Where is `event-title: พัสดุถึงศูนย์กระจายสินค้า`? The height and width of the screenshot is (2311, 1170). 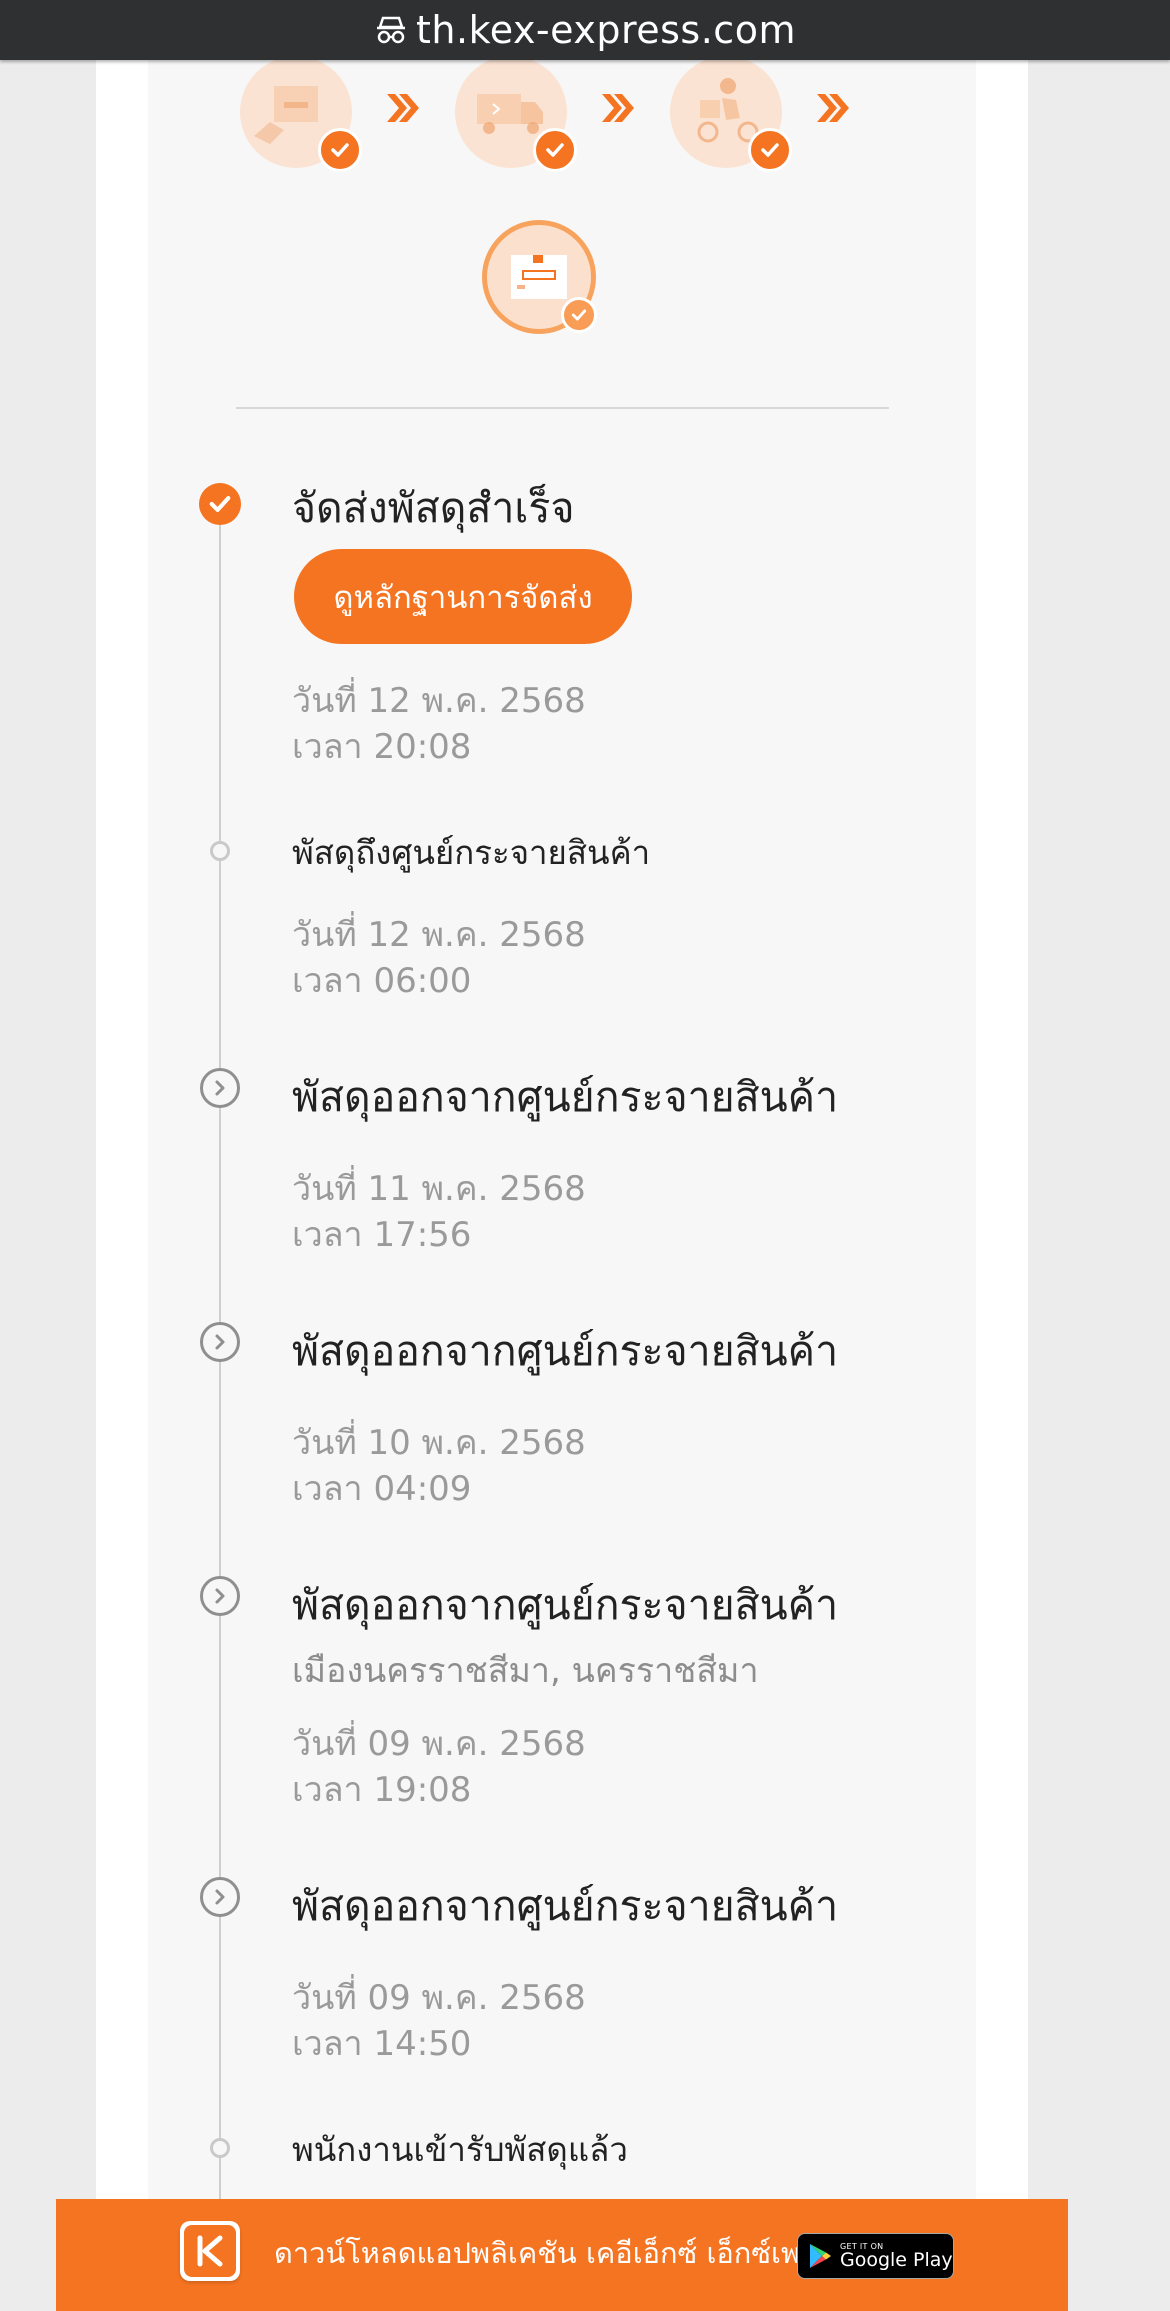 event-title: พัสดุถึงศูนย์กระจายสินค้า is located at coordinates (471, 852).